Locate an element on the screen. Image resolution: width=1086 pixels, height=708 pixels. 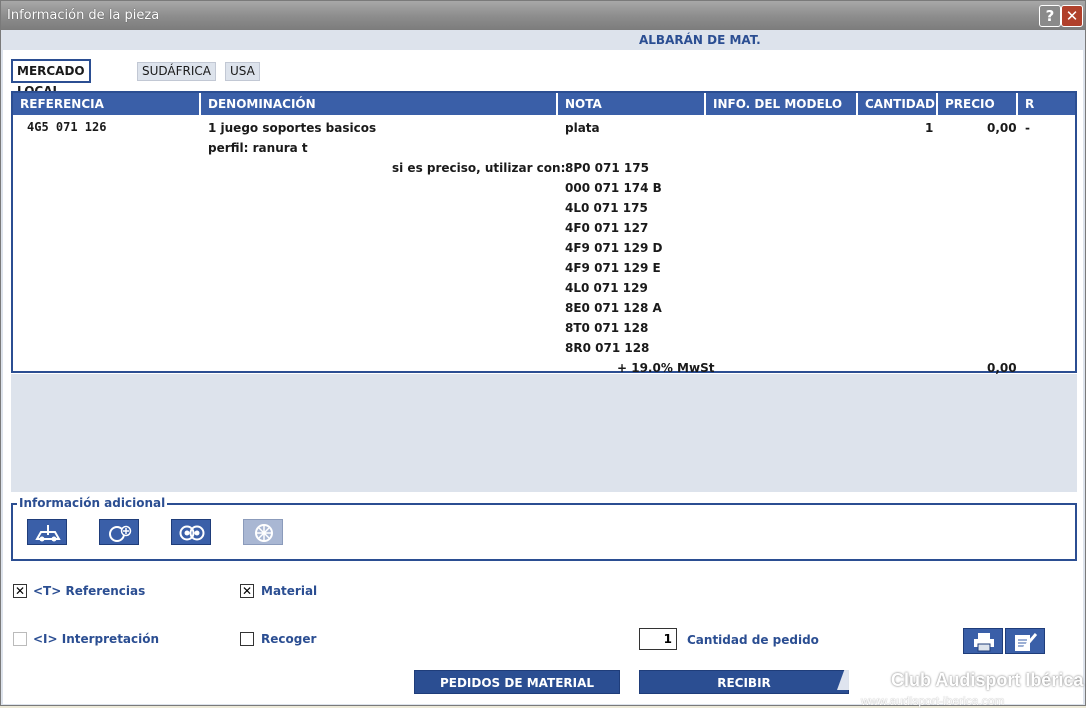
window-title: Información de la pieza is located at coordinates (83, 15).